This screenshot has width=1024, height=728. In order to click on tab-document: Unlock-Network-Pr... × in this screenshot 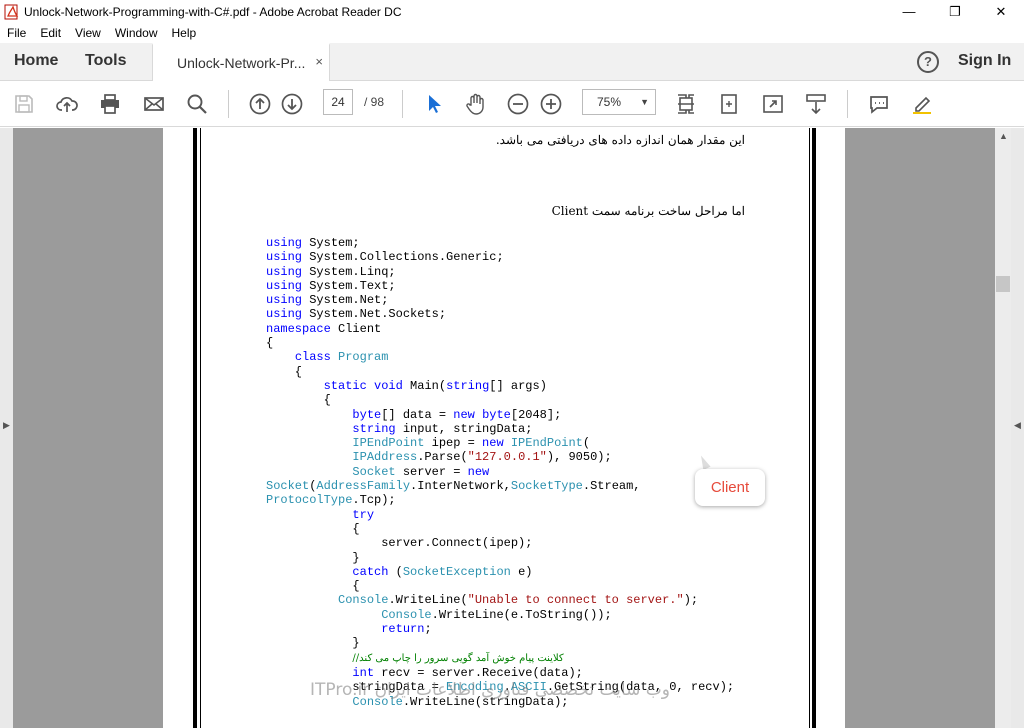, I will do `click(241, 62)`.